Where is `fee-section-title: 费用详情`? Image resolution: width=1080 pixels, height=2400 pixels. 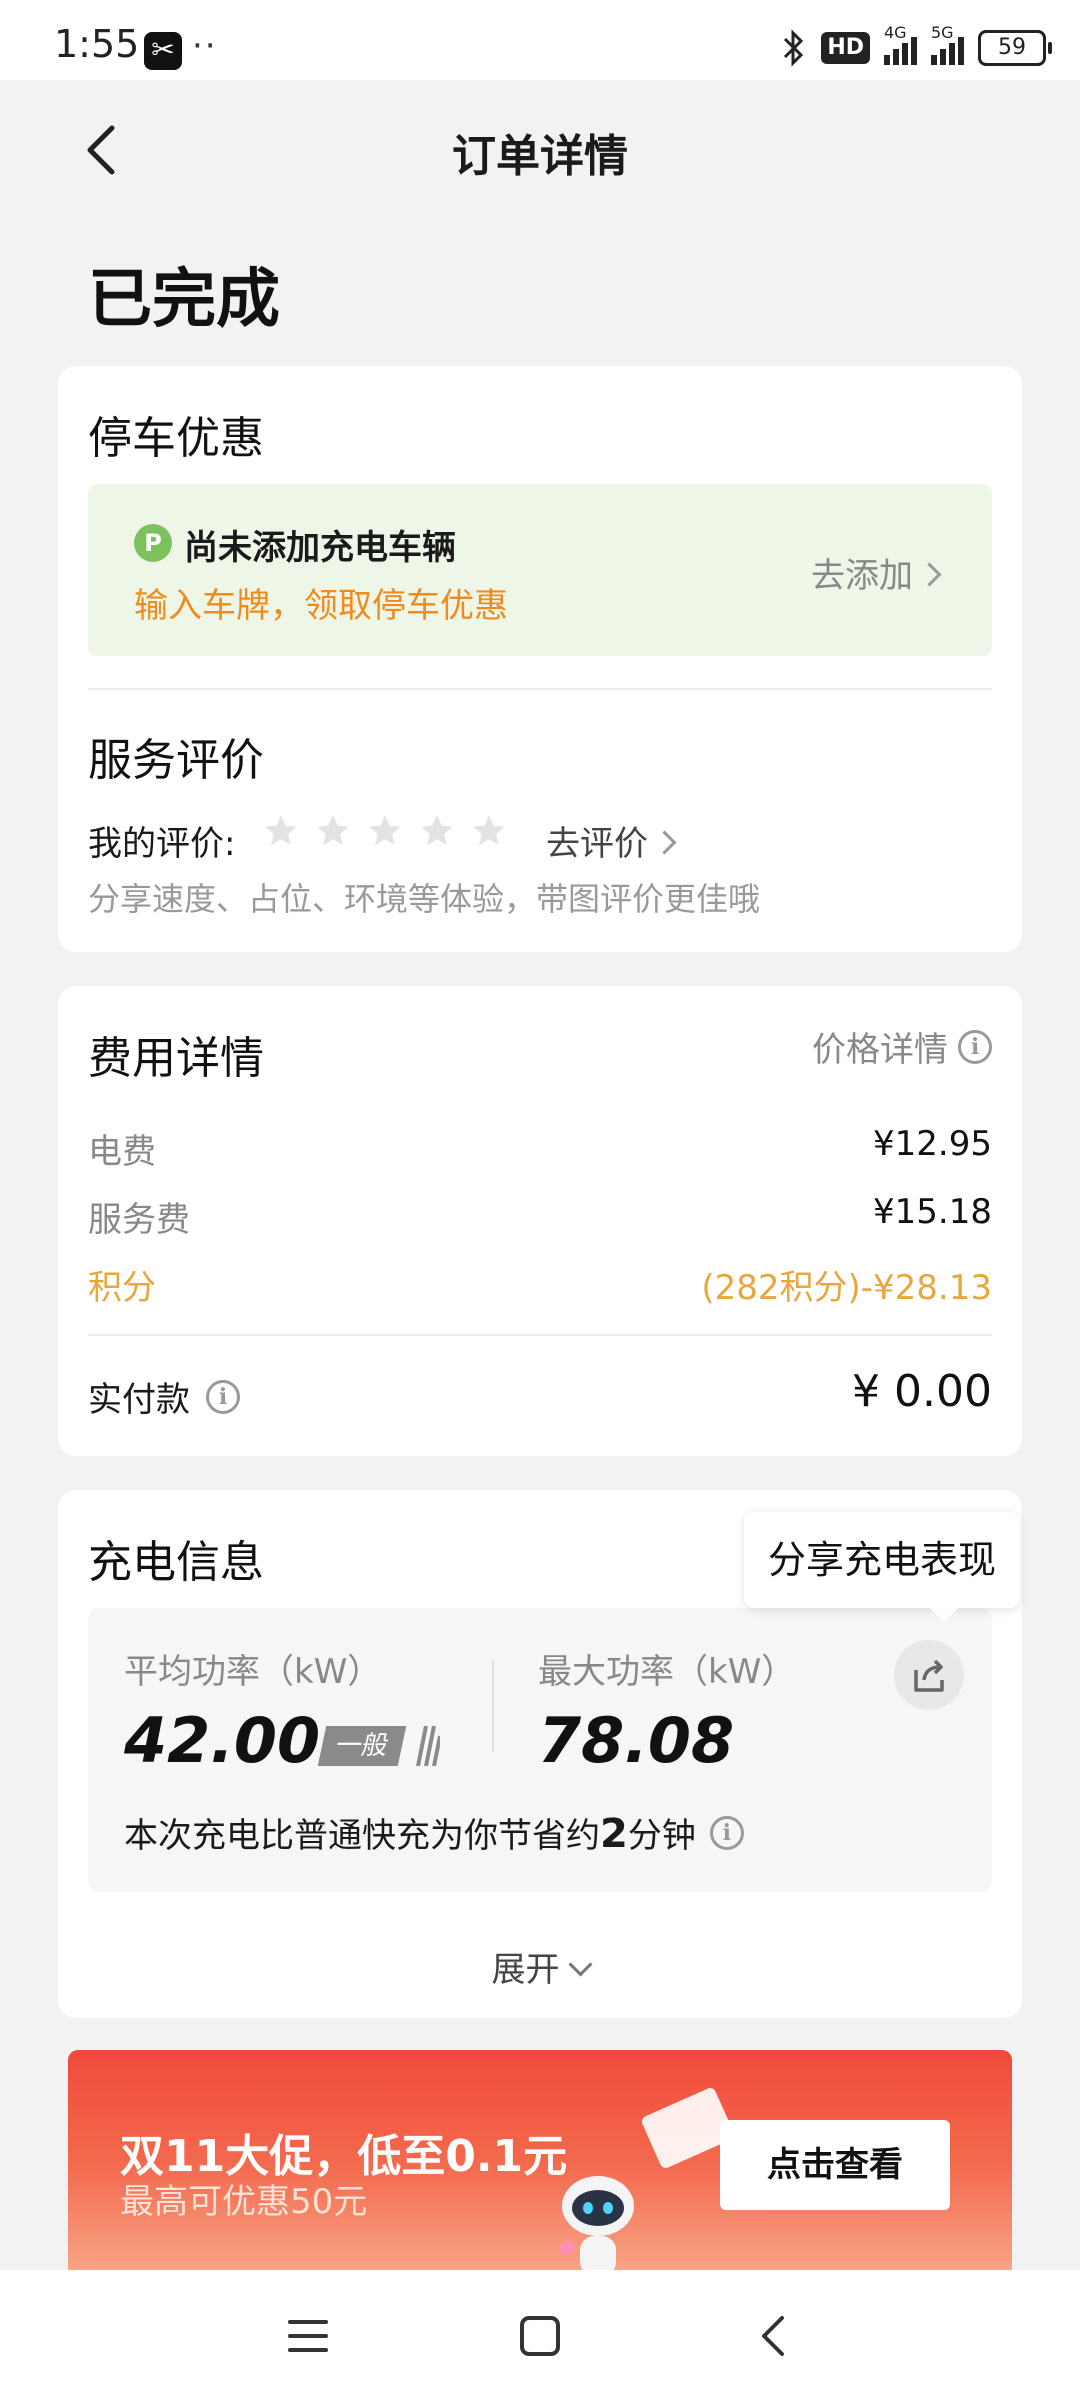
fee-section-title: 费用详情 is located at coordinates (176, 1058).